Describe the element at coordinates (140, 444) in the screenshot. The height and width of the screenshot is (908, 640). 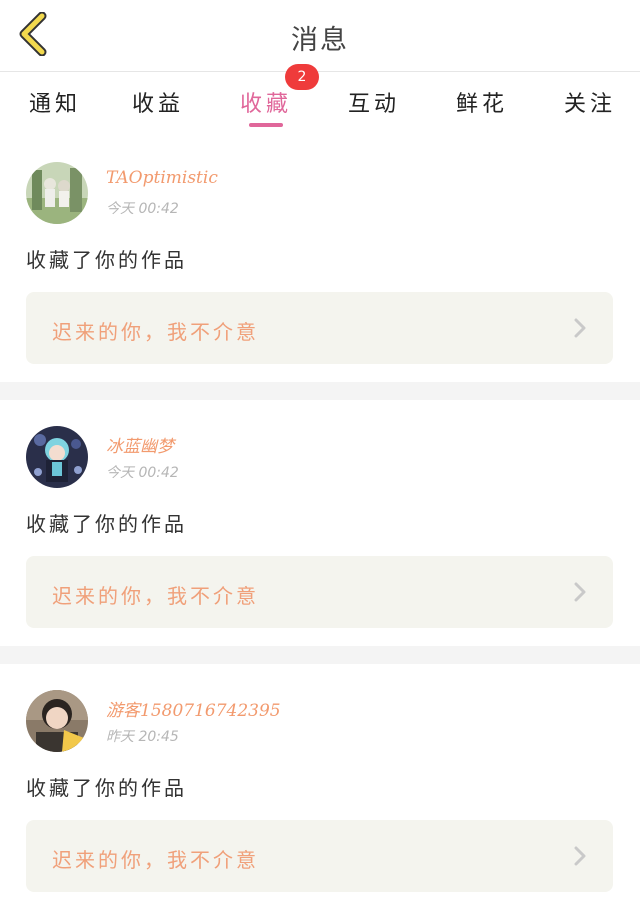
I see `username: 冰蓝幽梦` at that location.